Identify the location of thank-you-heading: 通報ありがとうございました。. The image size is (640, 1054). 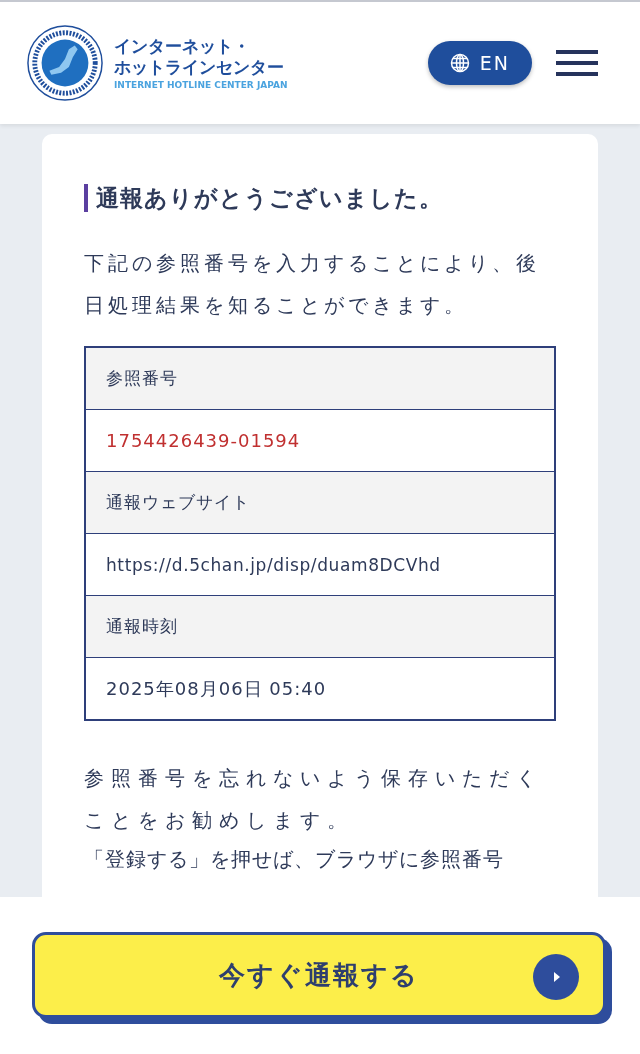
(320, 198).